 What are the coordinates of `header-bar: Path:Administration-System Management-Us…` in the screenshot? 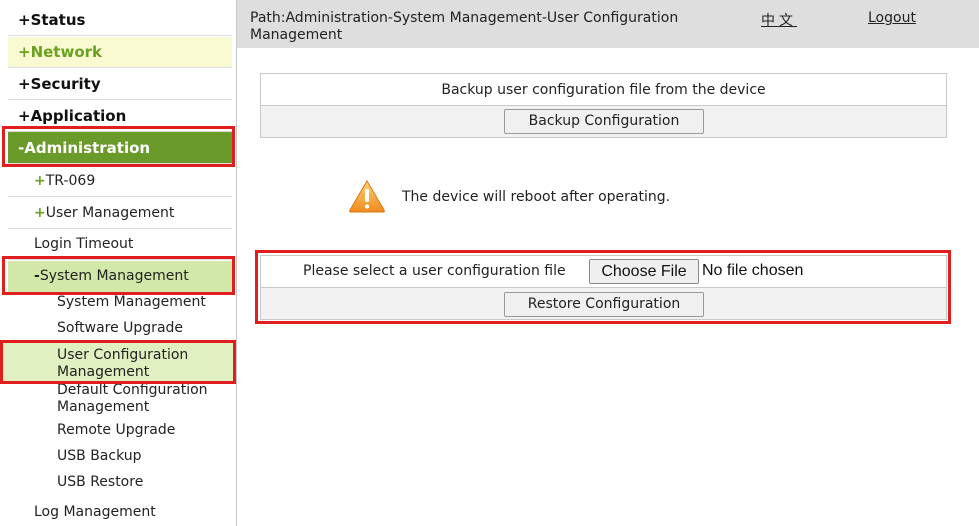 It's located at (608, 24).